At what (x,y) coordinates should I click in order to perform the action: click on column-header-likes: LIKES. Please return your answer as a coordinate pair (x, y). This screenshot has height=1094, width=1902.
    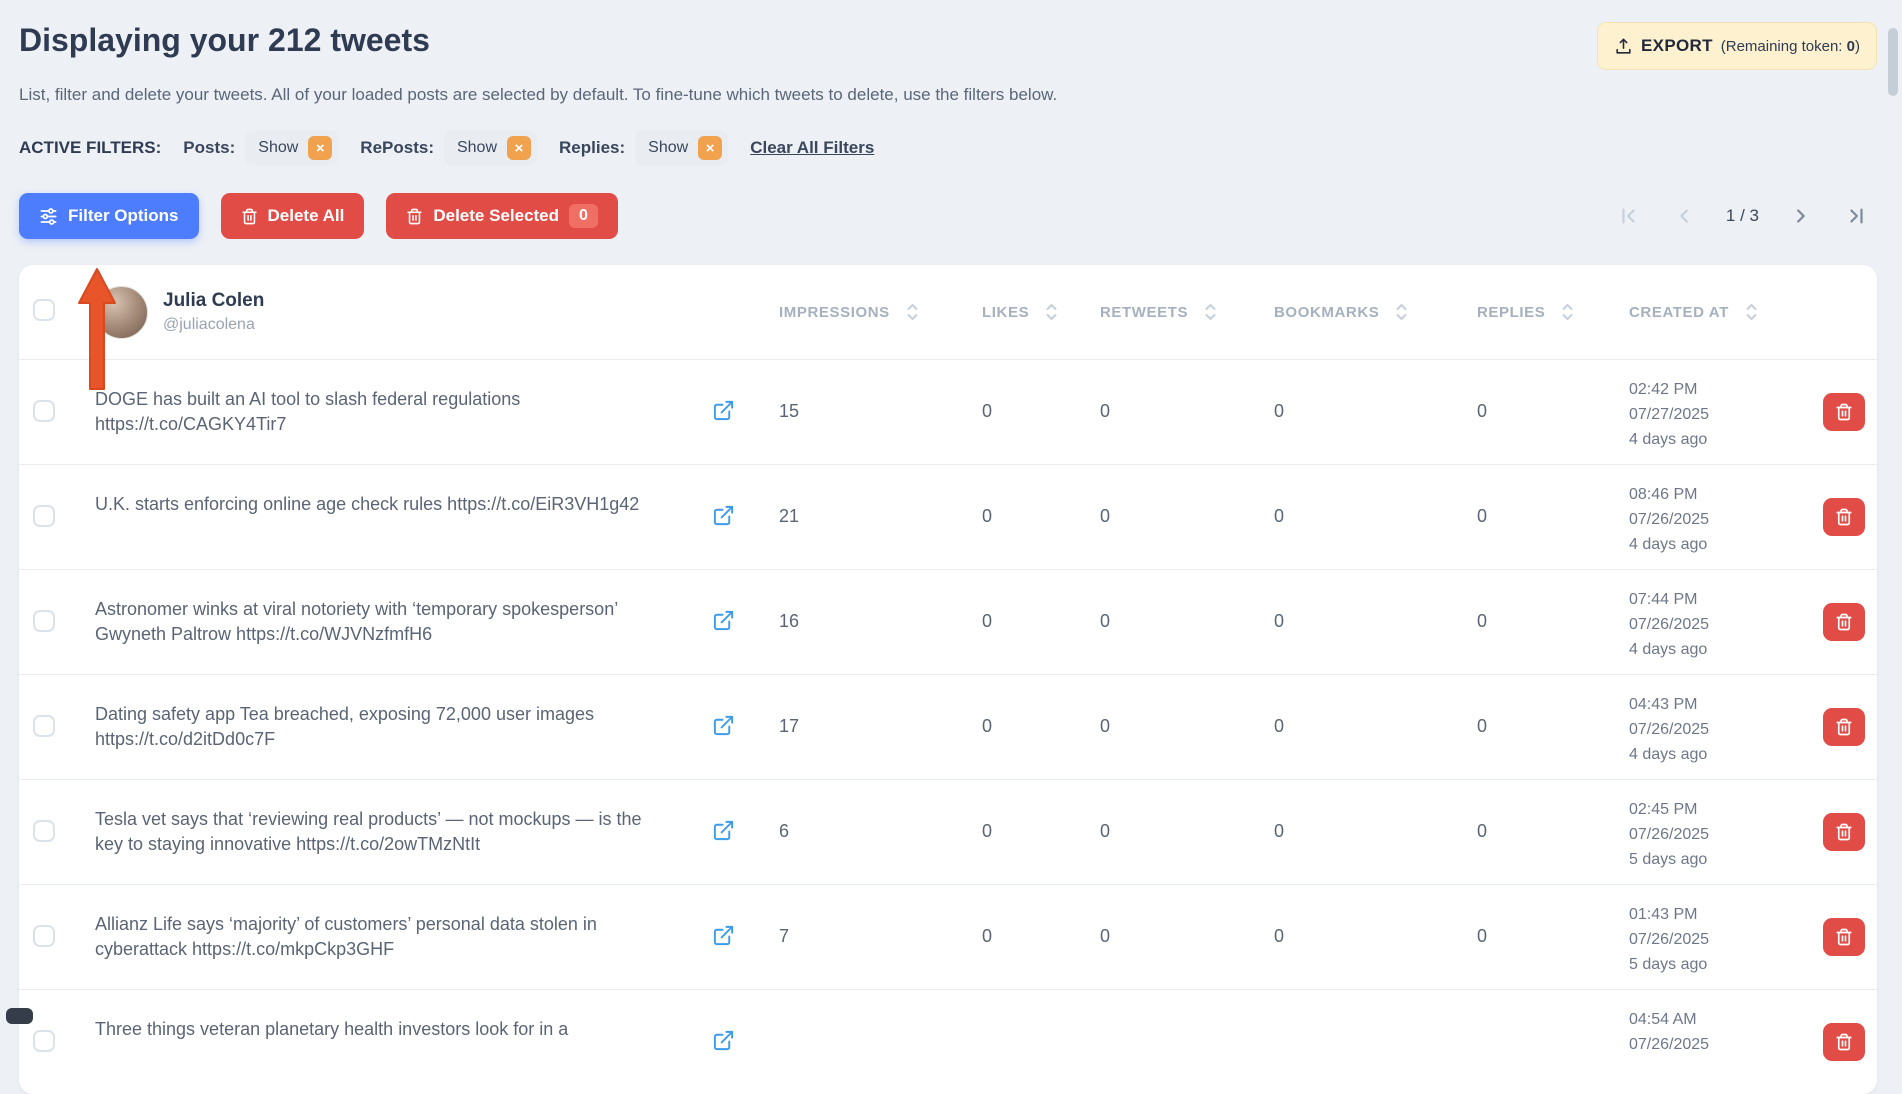
    Looking at the image, I should click on (1021, 312).